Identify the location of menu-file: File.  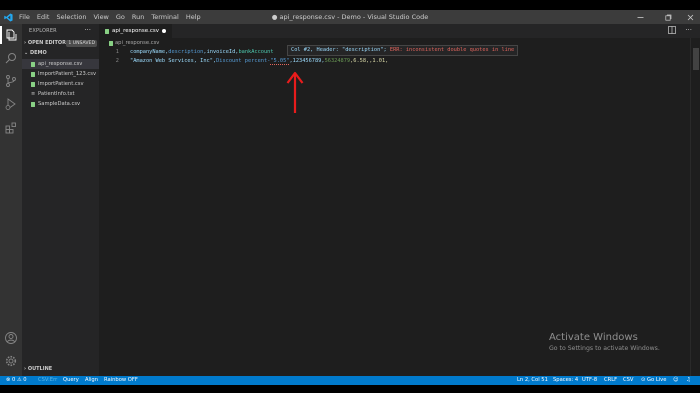
(24, 17).